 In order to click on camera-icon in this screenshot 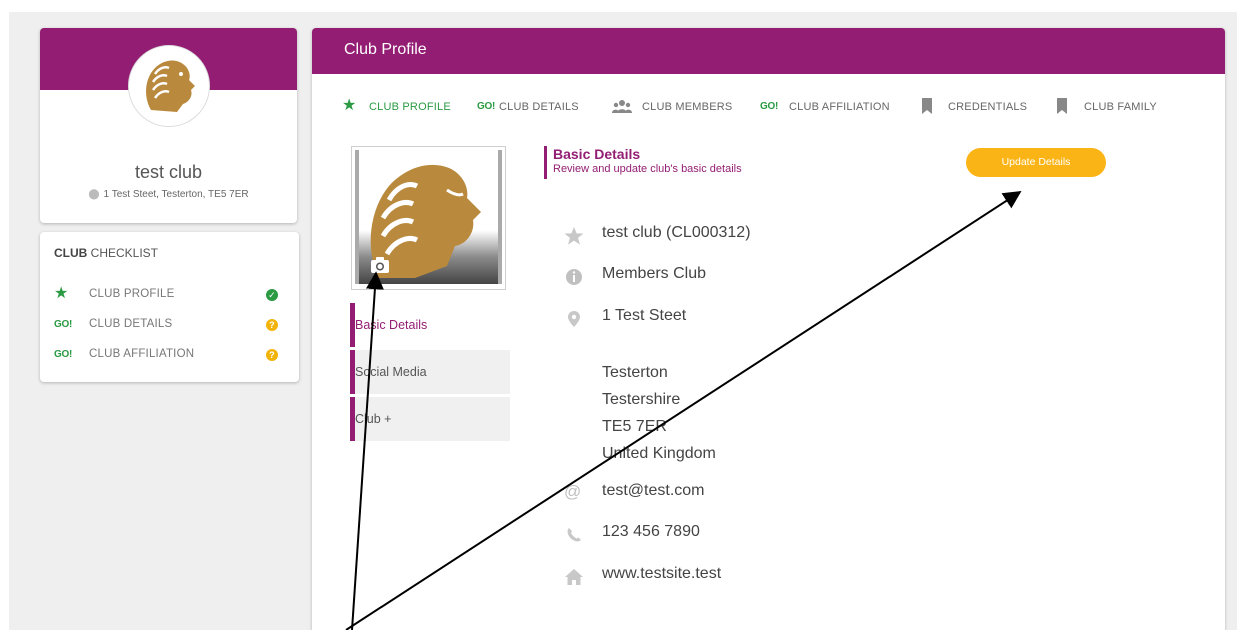, I will do `click(380, 265)`.